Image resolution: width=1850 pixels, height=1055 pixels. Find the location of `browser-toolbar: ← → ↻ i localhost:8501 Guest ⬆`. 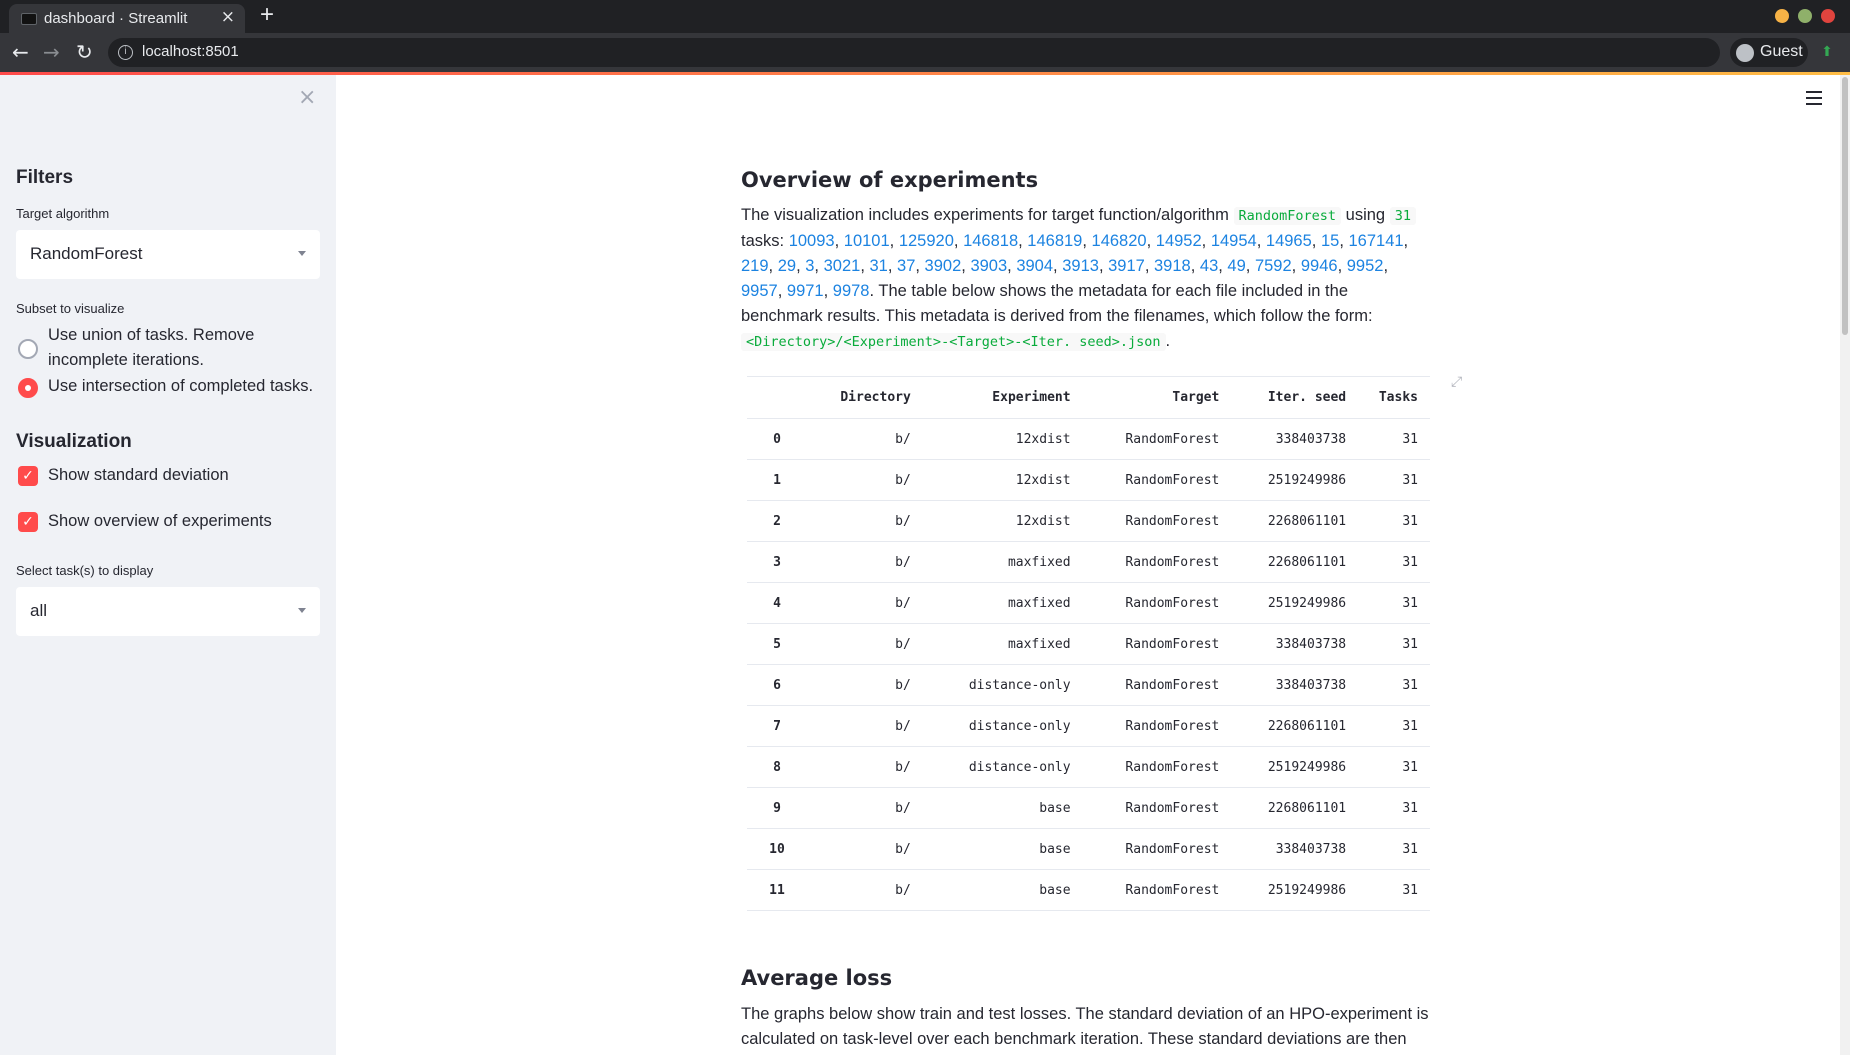

browser-toolbar: ← → ↻ i localhost:8501 Guest ⬆ is located at coordinates (925, 52).